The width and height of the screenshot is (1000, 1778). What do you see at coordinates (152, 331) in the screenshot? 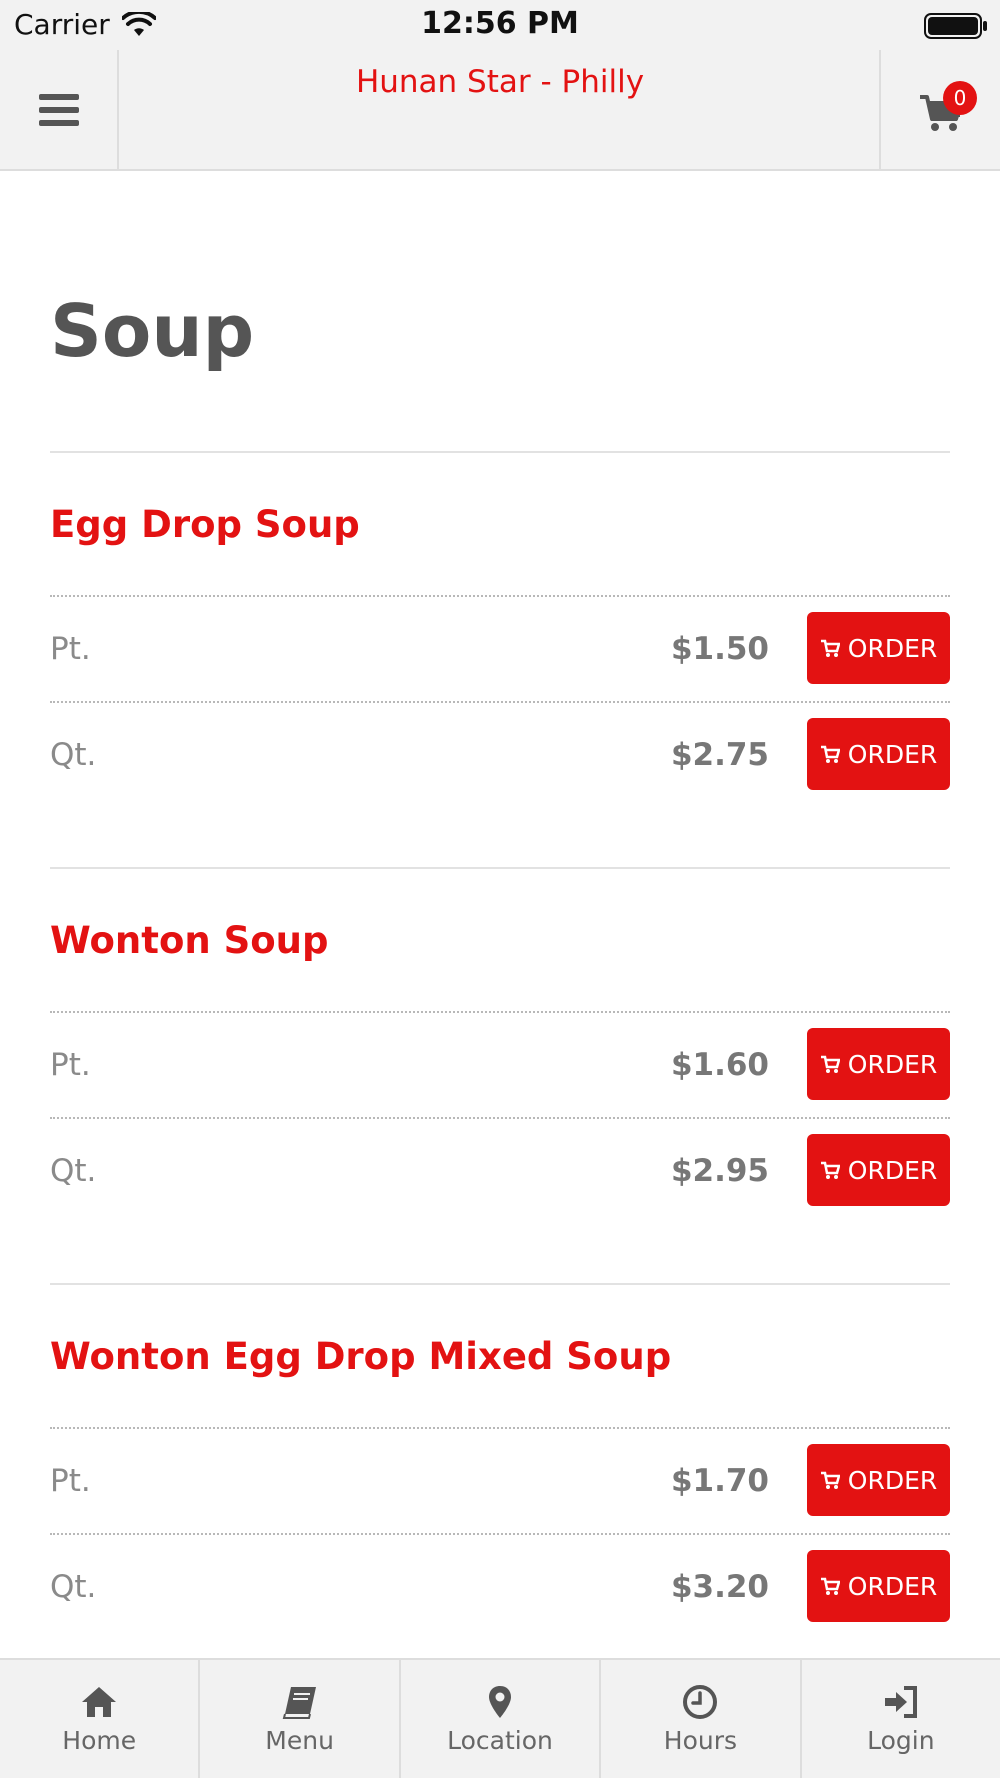
I see `page-title: Soup` at bounding box center [152, 331].